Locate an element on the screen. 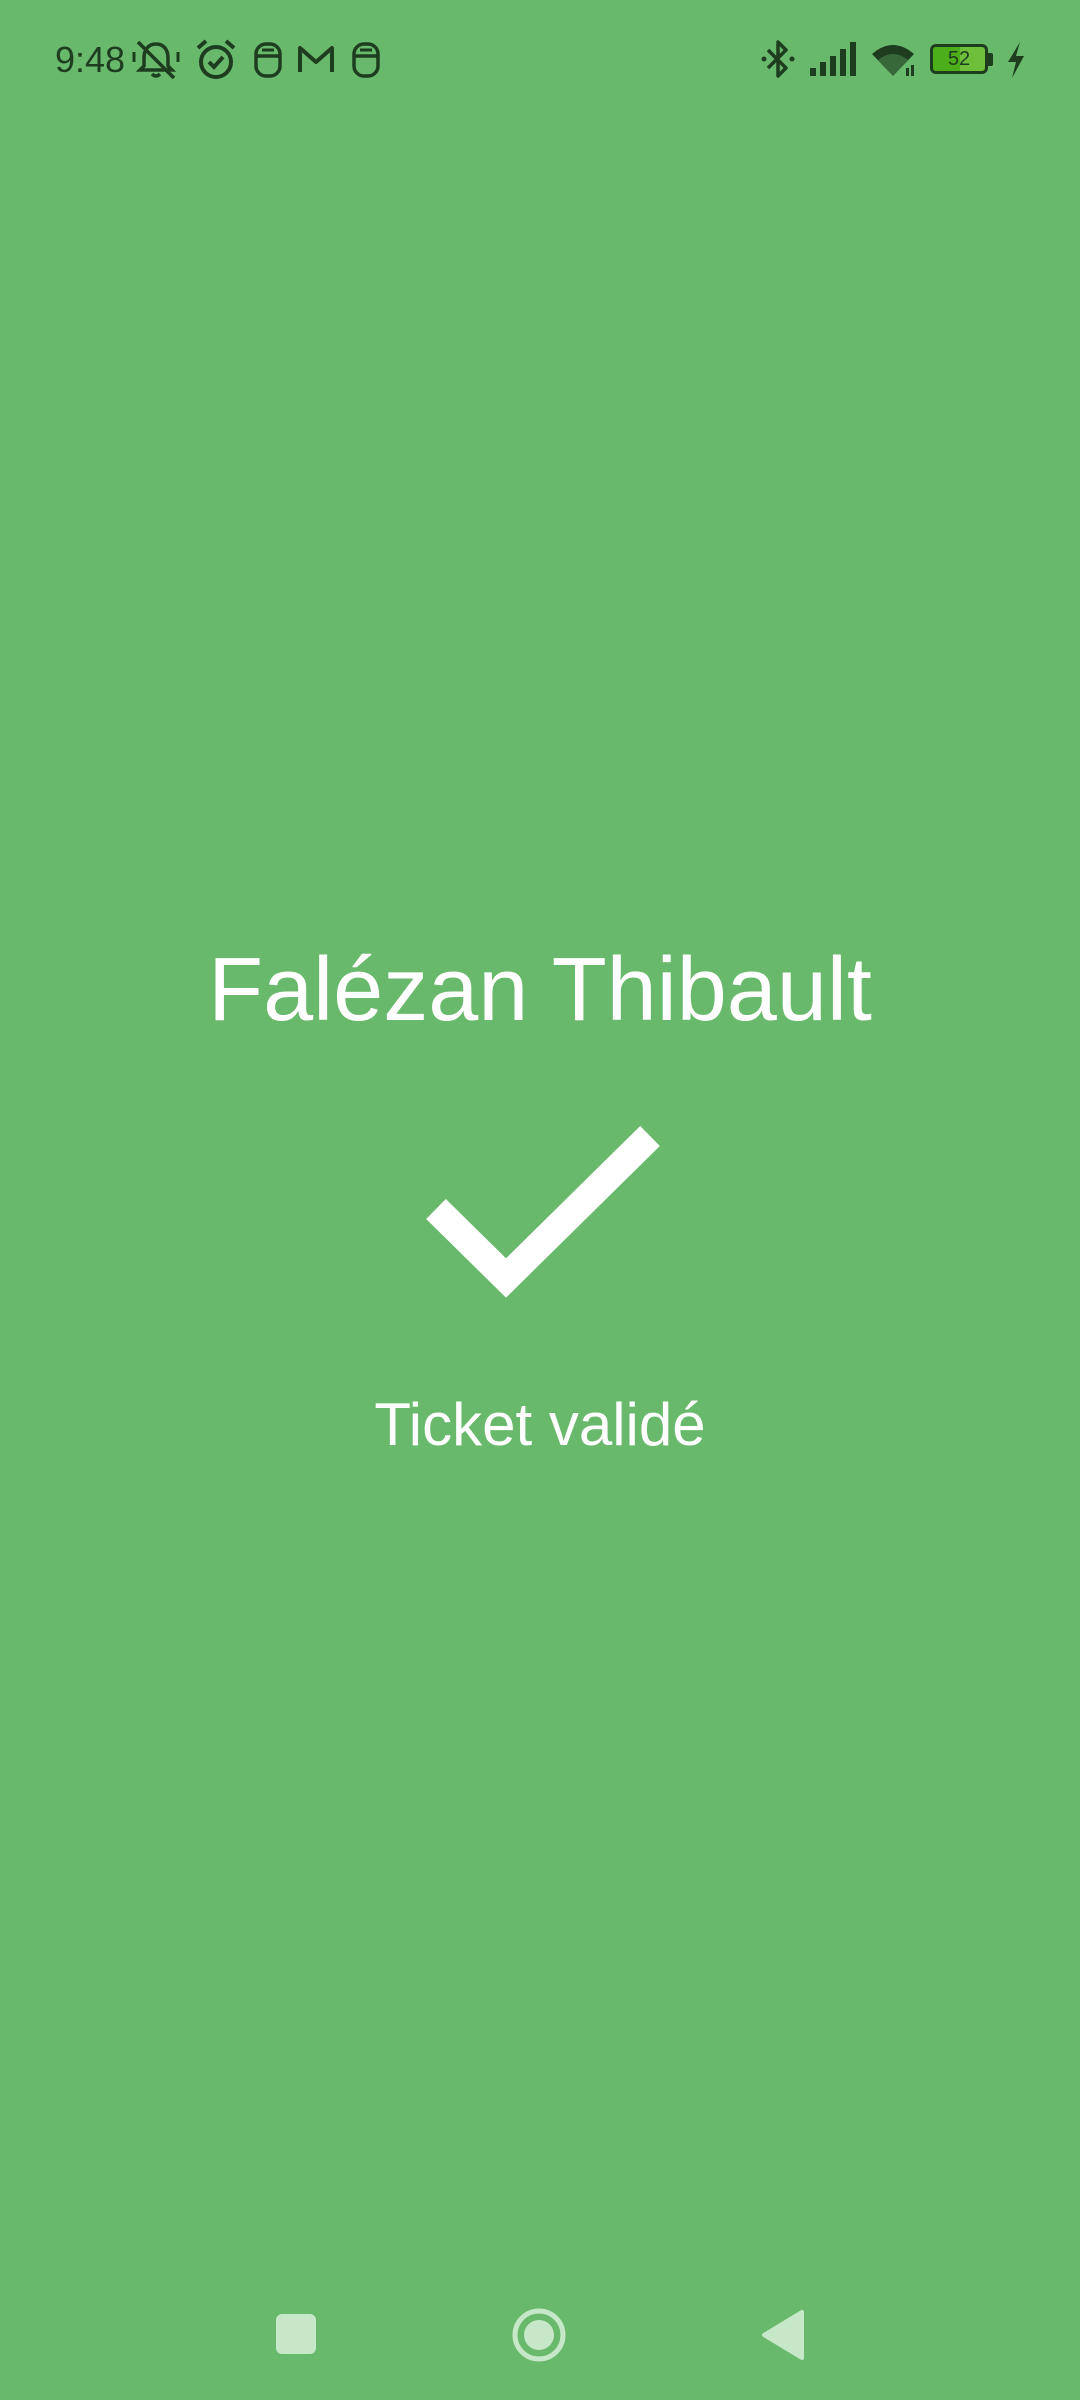 This screenshot has height=2400, width=1080. checkmark-icon is located at coordinates (540, 1215).